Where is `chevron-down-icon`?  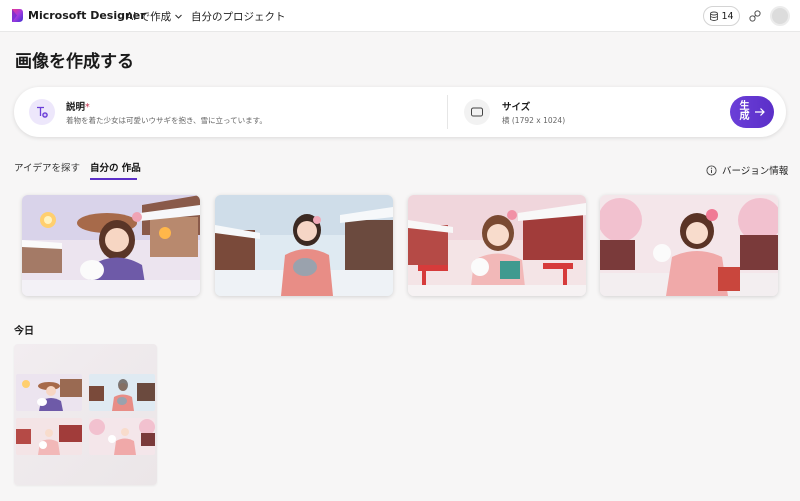
chevron-down-icon is located at coordinates (179, 16).